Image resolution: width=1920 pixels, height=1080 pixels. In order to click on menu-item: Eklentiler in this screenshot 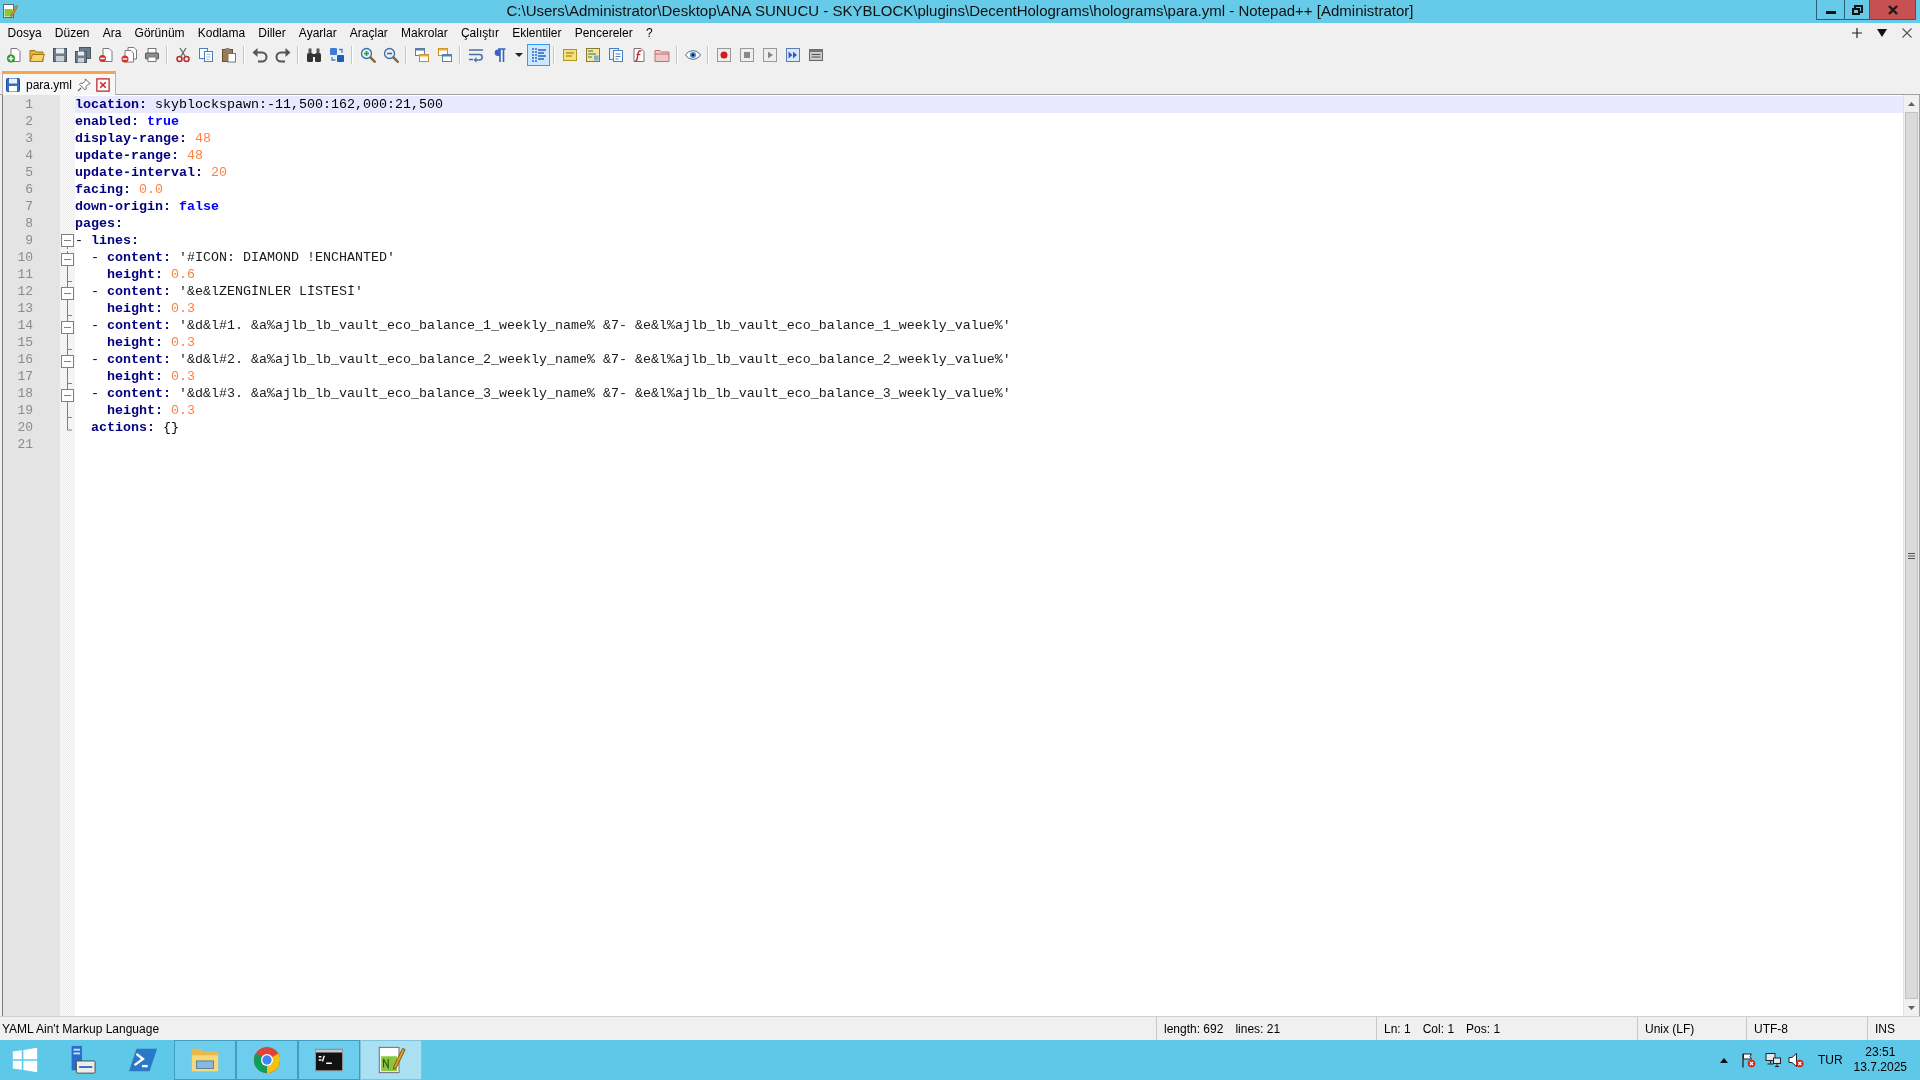, I will do `click(537, 33)`.